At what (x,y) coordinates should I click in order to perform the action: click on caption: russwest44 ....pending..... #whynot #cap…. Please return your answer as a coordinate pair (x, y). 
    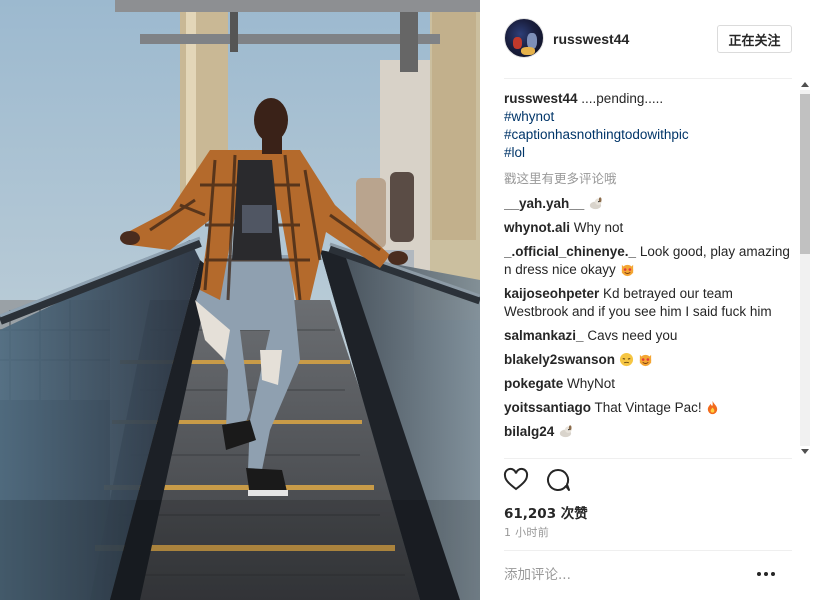
    Looking at the image, I should click on (648, 126).